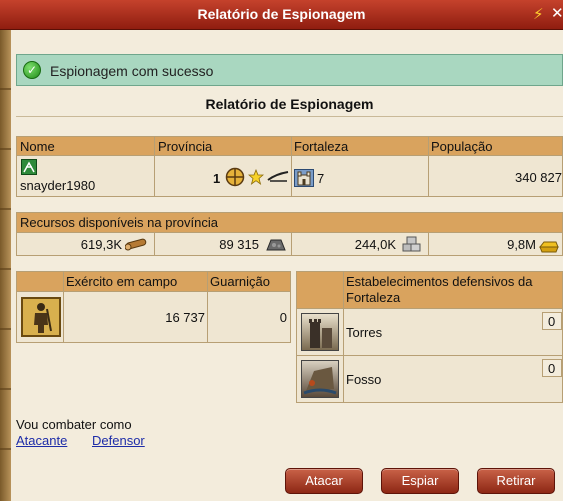 The height and width of the screenshot is (501, 563). What do you see at coordinates (135, 281) in the screenshot?
I see `army-header-field: Exército em campo` at bounding box center [135, 281].